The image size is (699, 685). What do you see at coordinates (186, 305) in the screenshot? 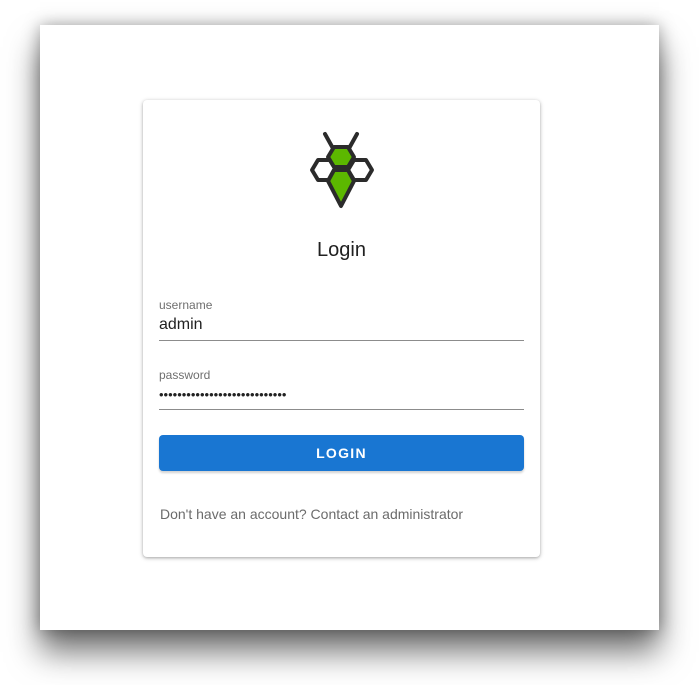
I see `username-label: username` at bounding box center [186, 305].